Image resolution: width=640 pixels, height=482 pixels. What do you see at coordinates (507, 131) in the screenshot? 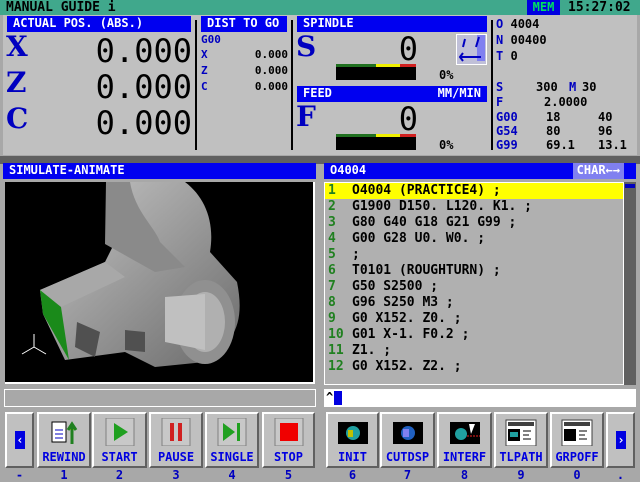
I see `modal-gcode: G54` at bounding box center [507, 131].